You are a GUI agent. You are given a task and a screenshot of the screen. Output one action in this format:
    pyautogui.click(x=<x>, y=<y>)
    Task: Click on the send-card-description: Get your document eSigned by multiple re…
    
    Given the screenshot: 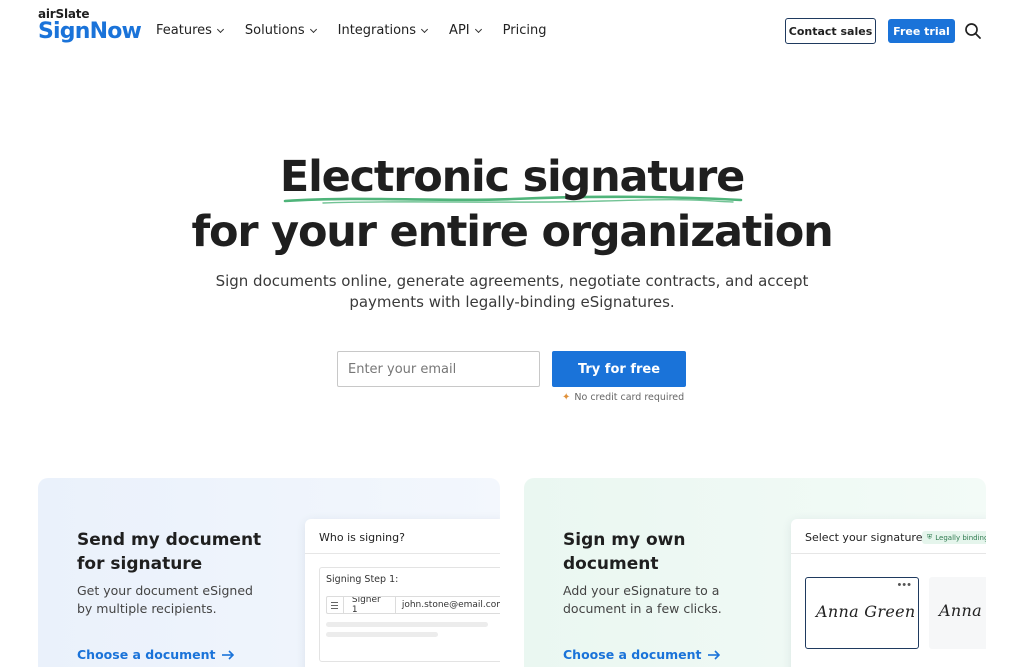 What is the action you would take?
    pyautogui.click(x=165, y=599)
    